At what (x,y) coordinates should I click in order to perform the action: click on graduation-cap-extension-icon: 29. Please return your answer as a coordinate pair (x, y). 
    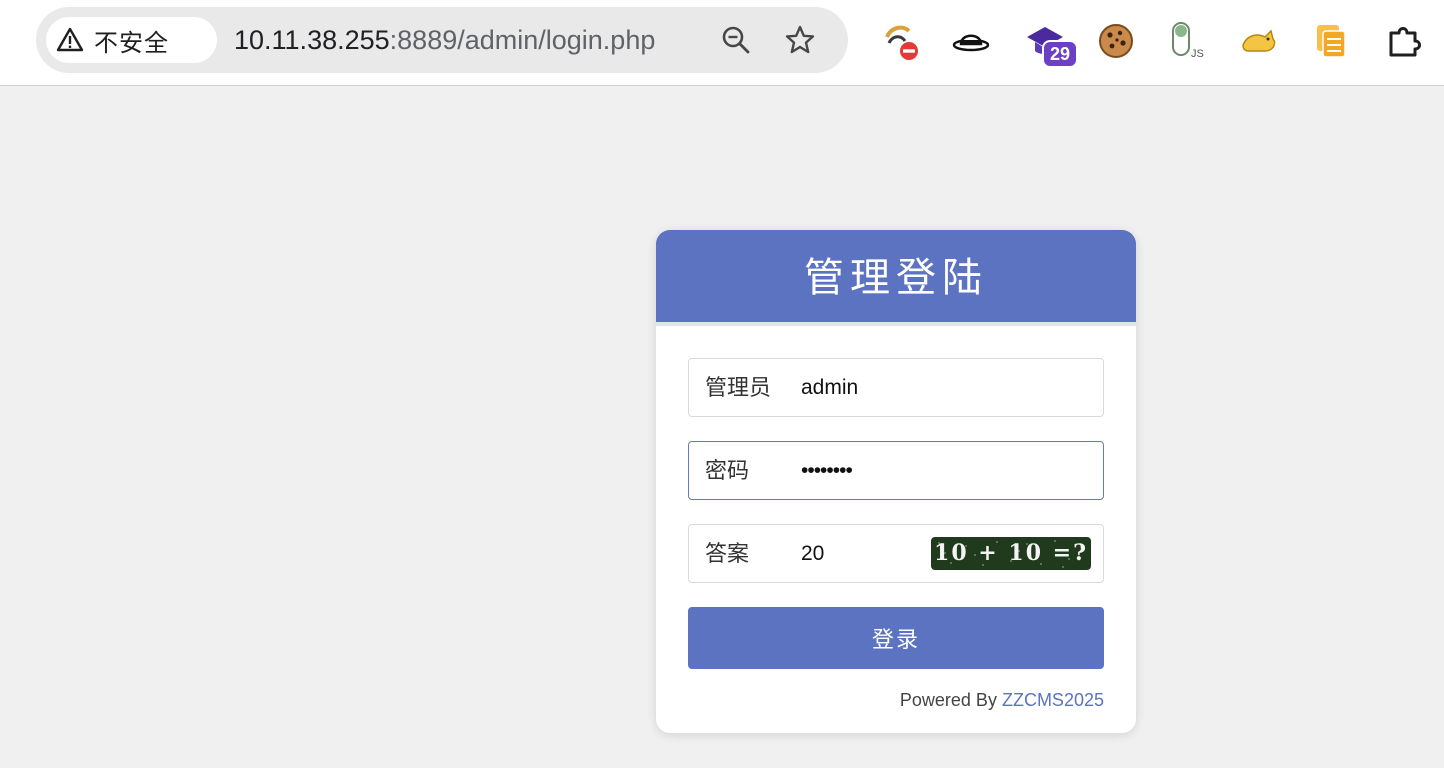
    Looking at the image, I should click on (1051, 44).